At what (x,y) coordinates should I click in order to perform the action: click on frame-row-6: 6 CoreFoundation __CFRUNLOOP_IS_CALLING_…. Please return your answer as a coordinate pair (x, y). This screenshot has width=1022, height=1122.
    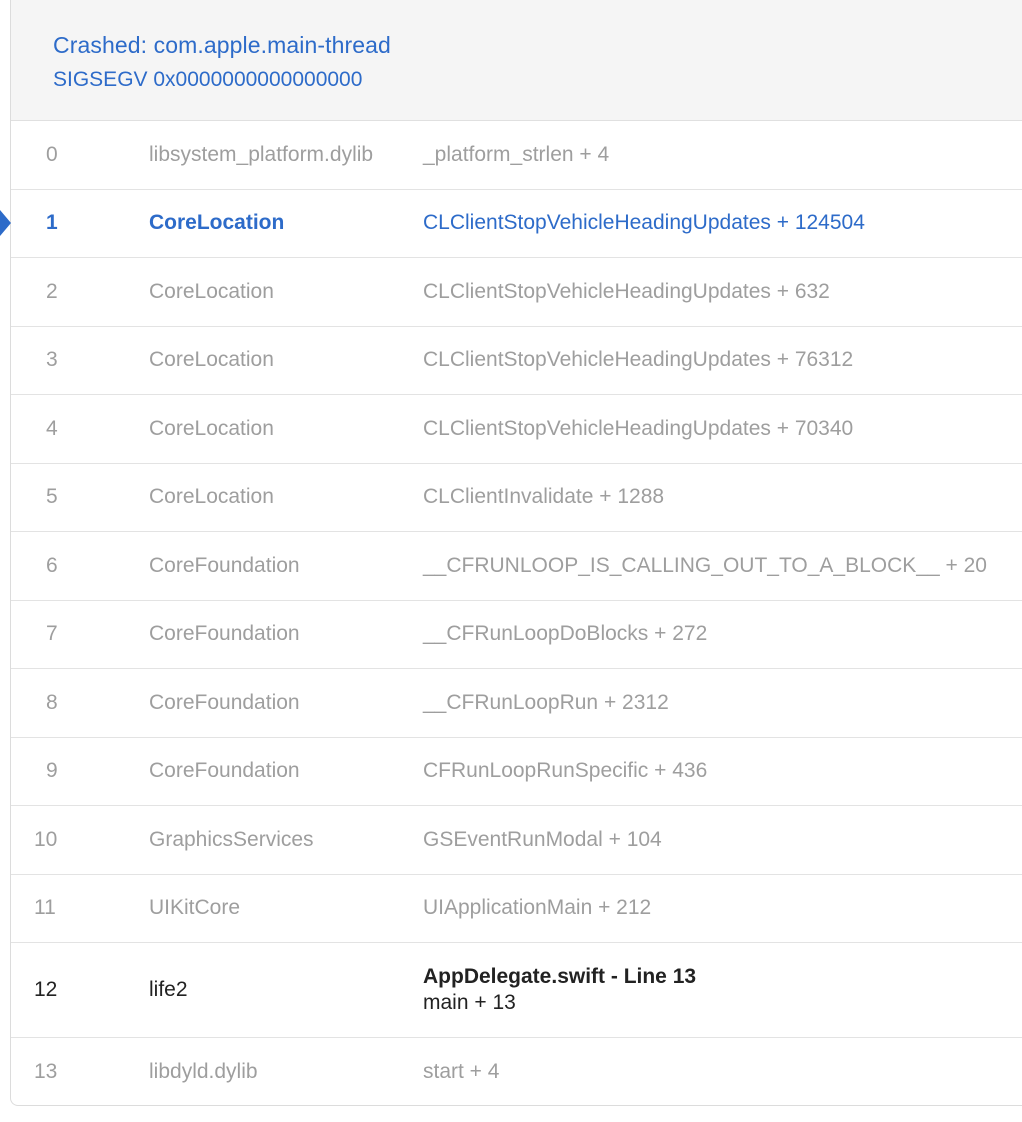
    Looking at the image, I should click on (516, 566).